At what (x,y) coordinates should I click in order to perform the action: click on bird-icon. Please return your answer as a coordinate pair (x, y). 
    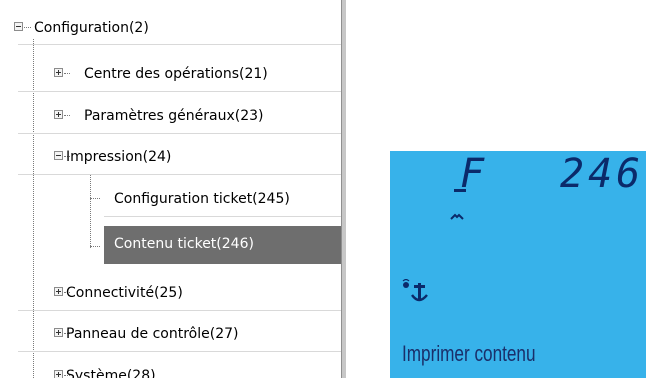
    Looking at the image, I should click on (457, 215).